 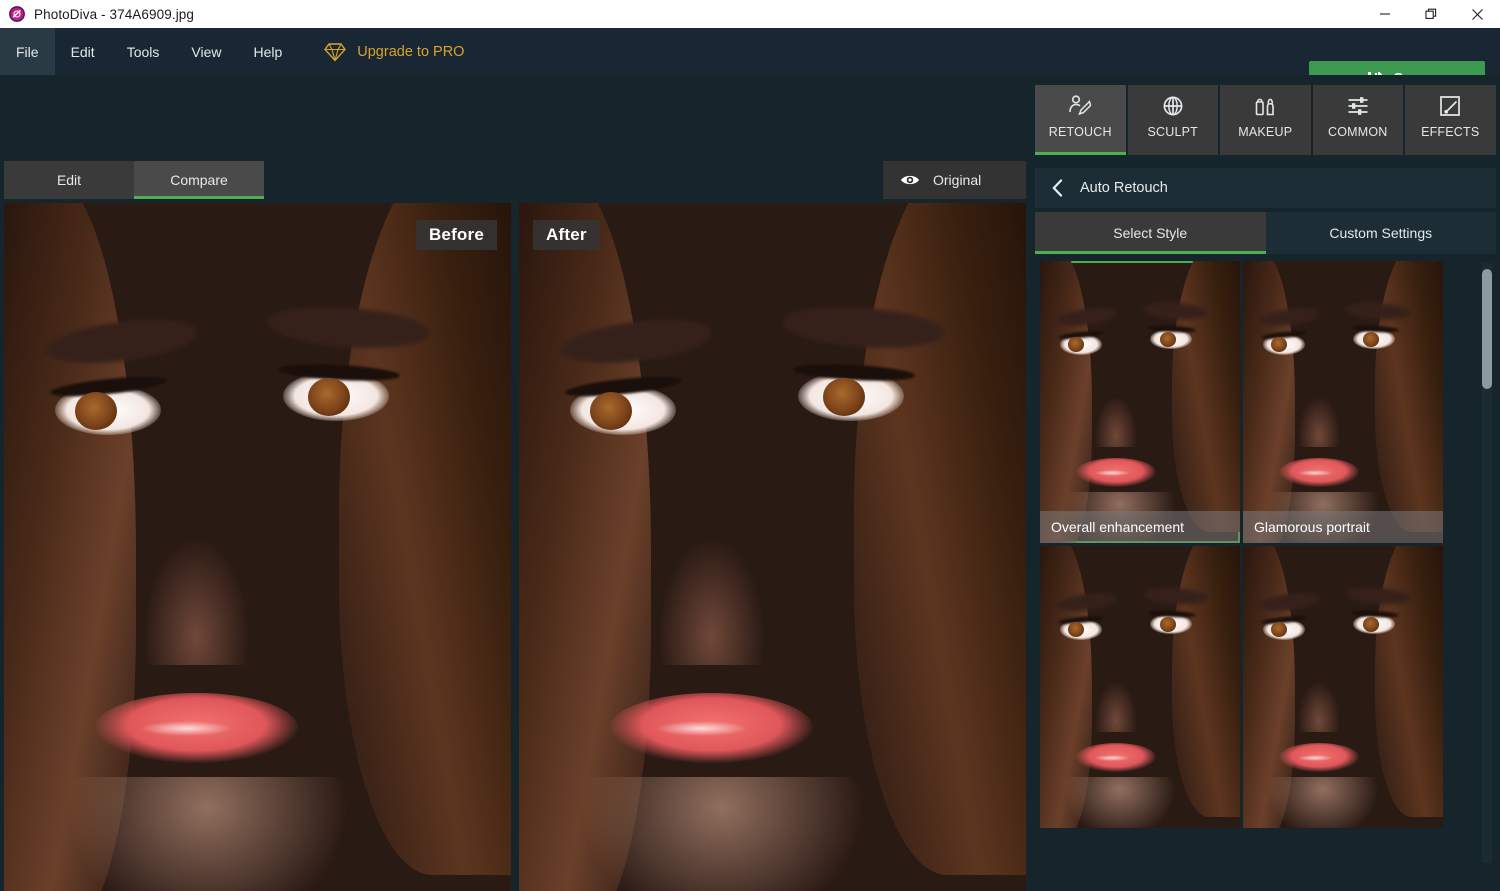 I want to click on menu-item-edit: Edit, so click(x=83, y=51).